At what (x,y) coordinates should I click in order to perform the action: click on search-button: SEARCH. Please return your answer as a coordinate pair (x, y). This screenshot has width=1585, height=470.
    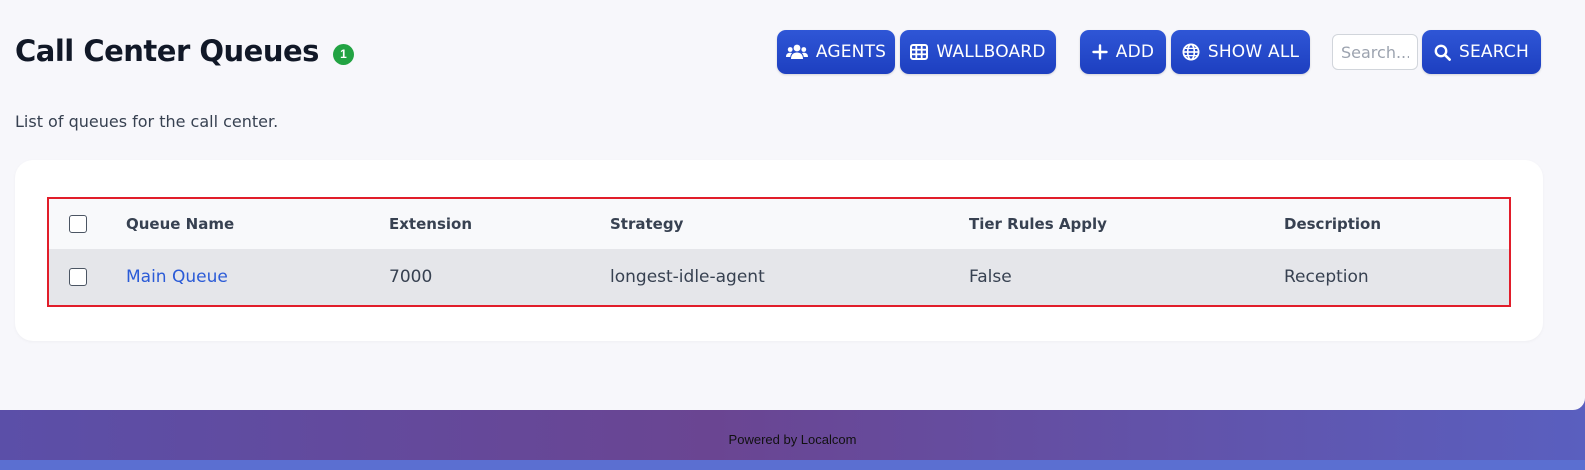
    Looking at the image, I should click on (1481, 52).